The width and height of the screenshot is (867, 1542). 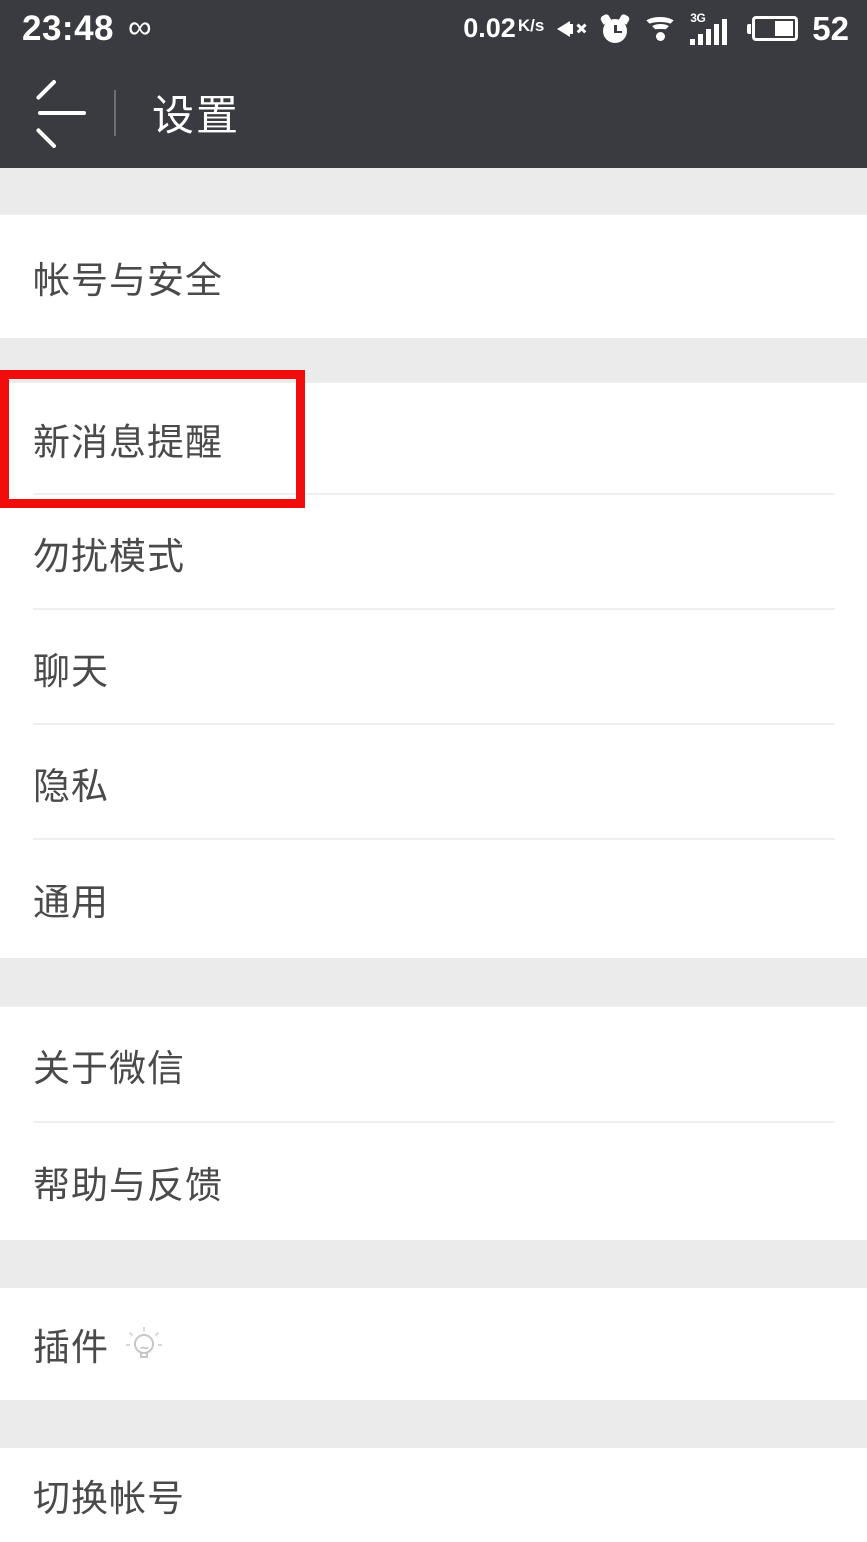 I want to click on appbar-divider, so click(x=115, y=112).